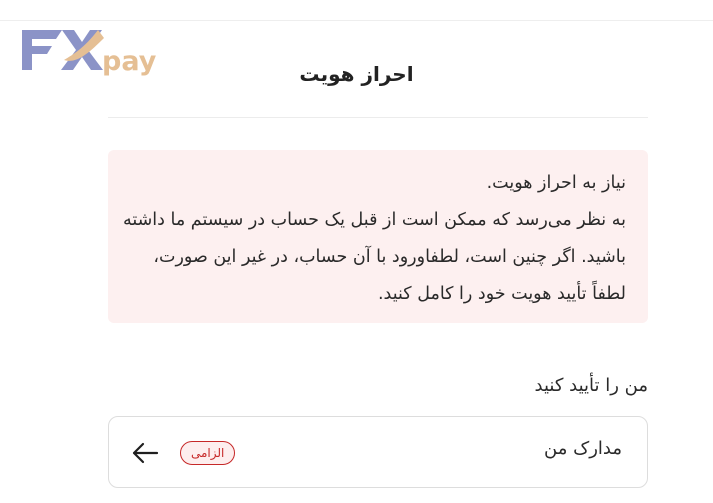 This screenshot has width=713, height=503. I want to click on top-divider, so click(356, 20).